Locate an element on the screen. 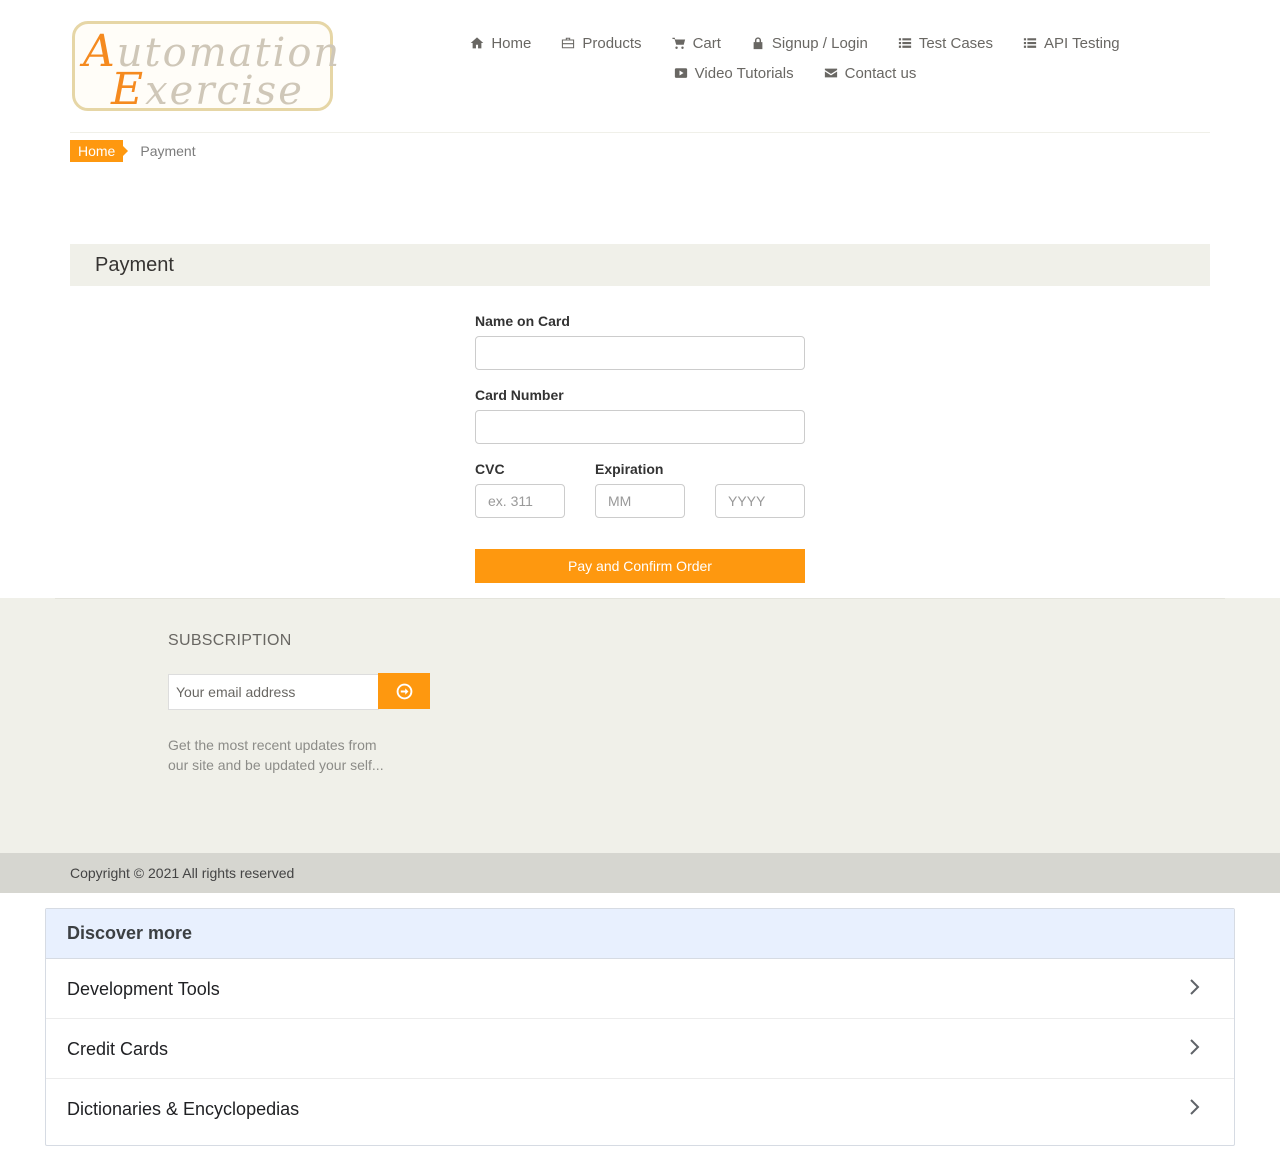  page-title: Payment is located at coordinates (134, 265).